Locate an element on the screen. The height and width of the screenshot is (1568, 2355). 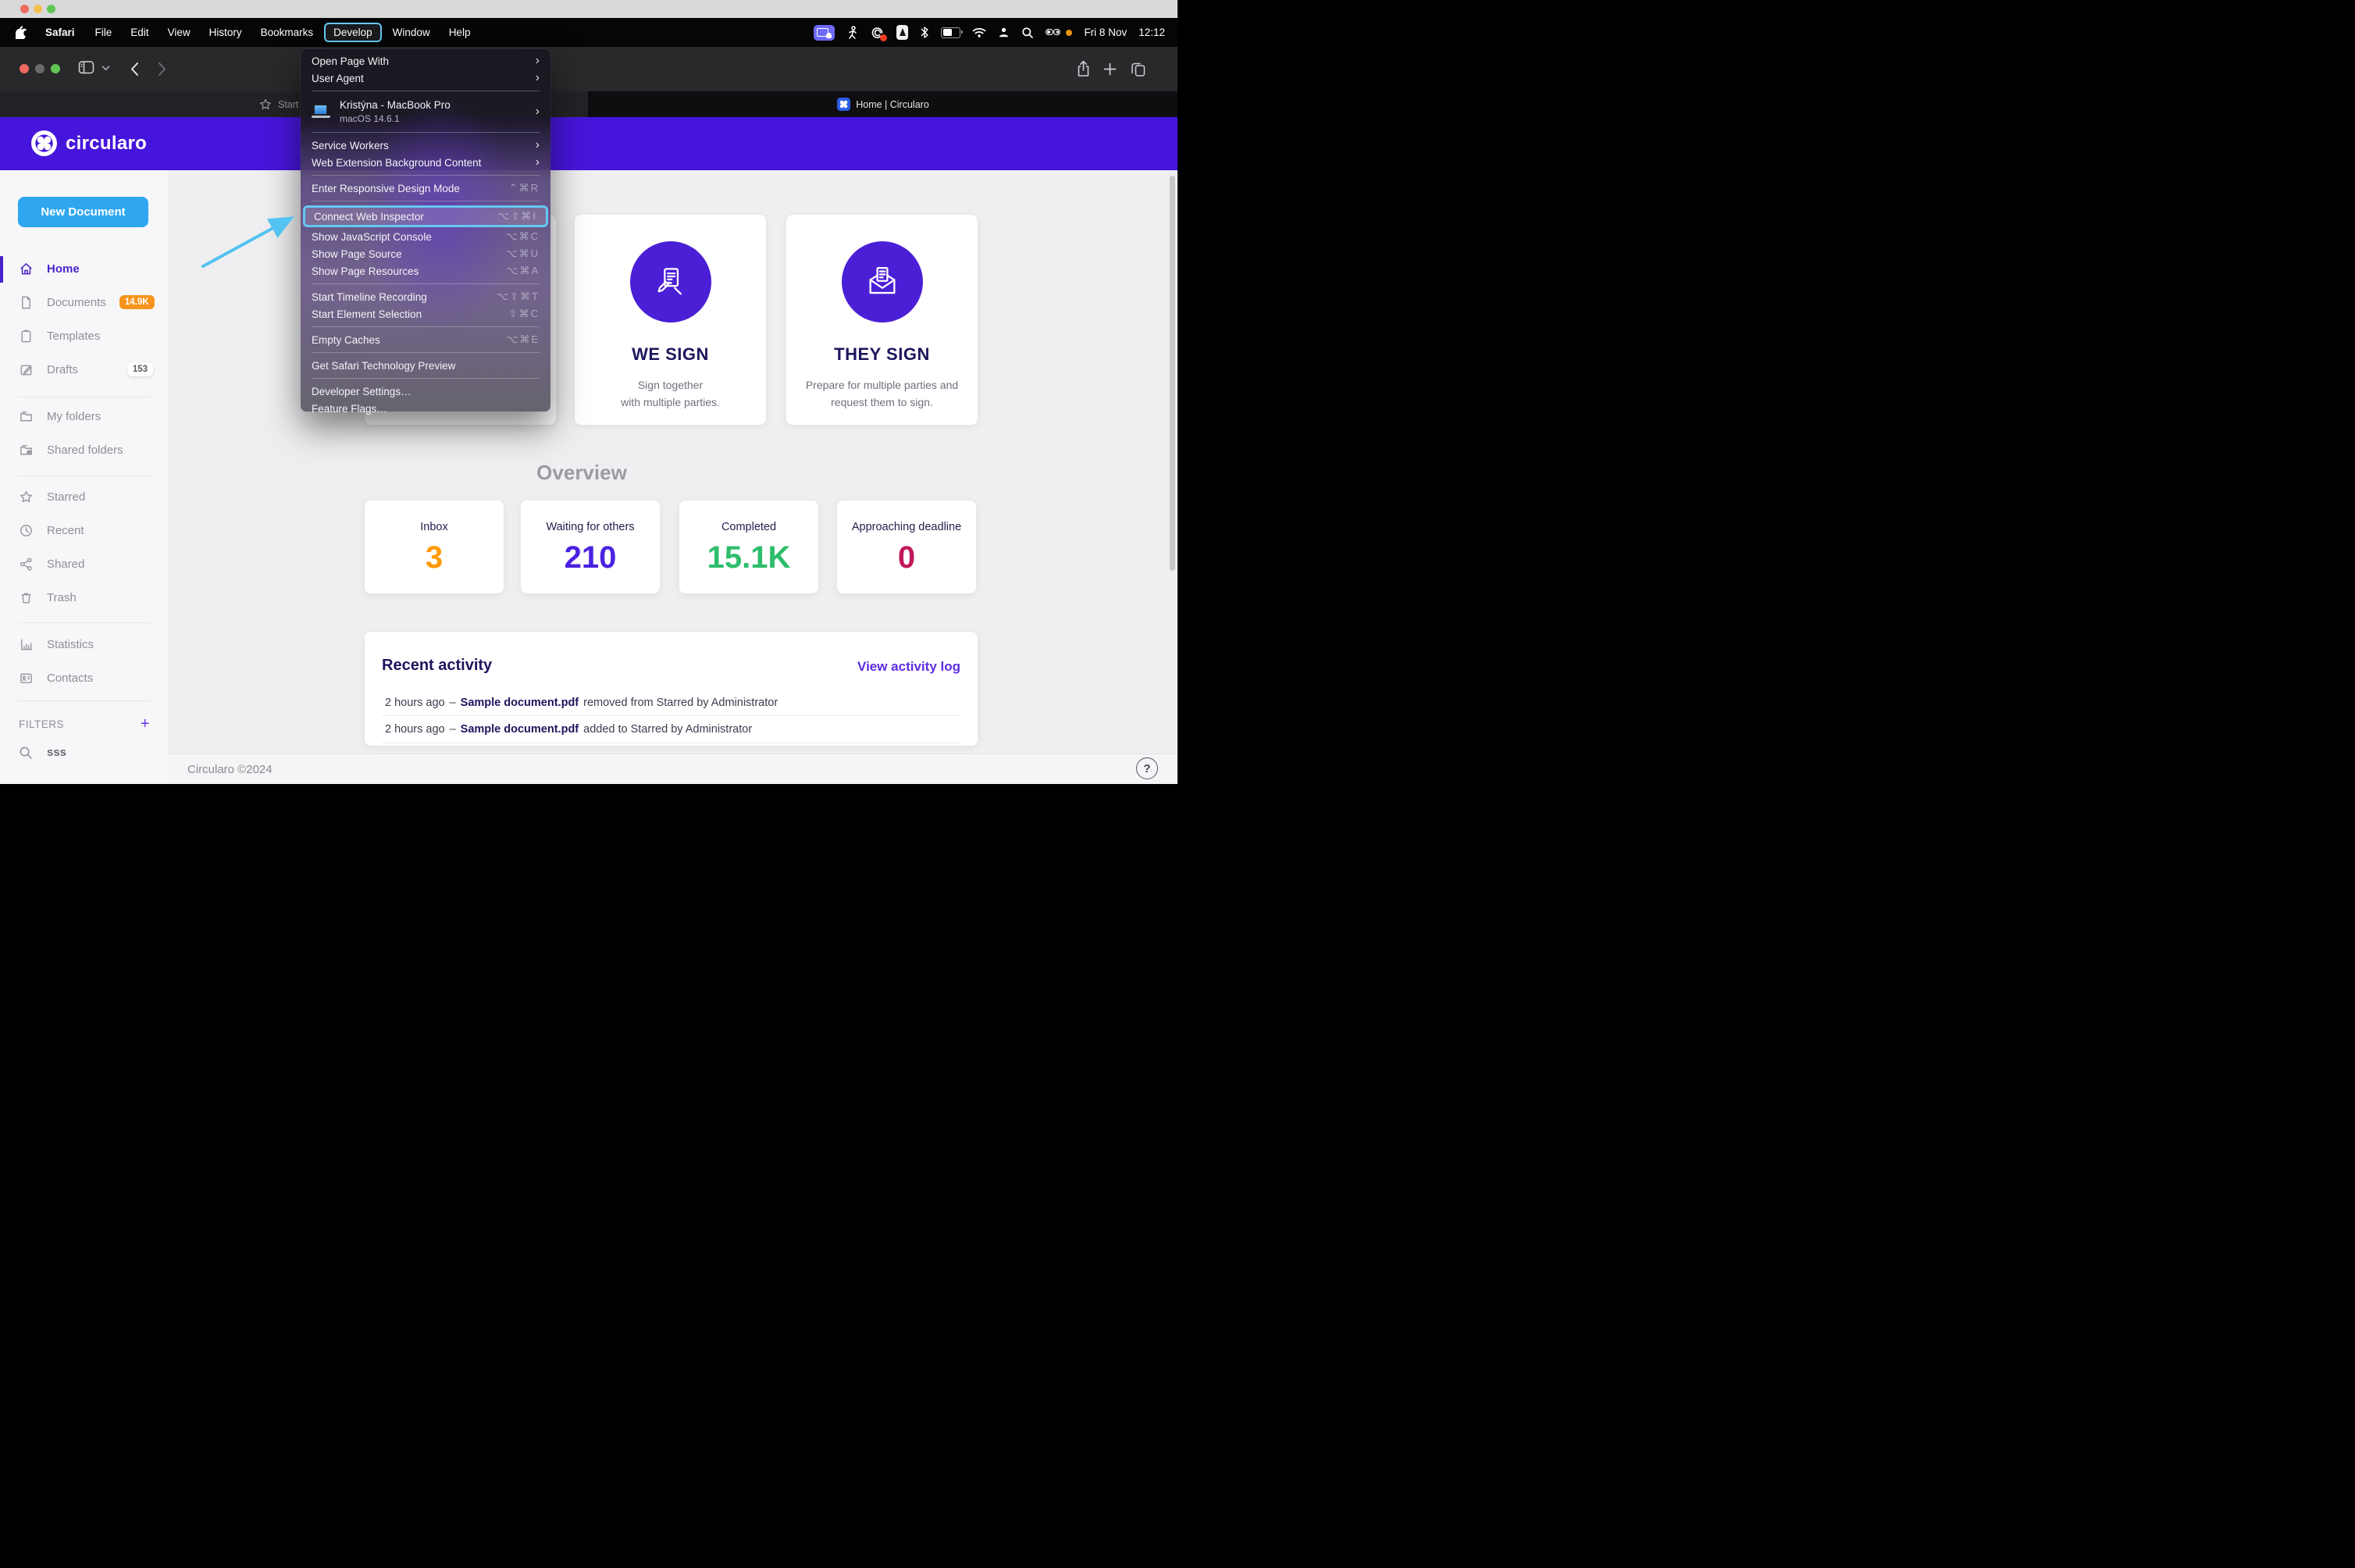
menu-item-enter-responsive-design-mode: Enter Responsive Design Mode ⌃⌘R is located at coordinates (425, 188).